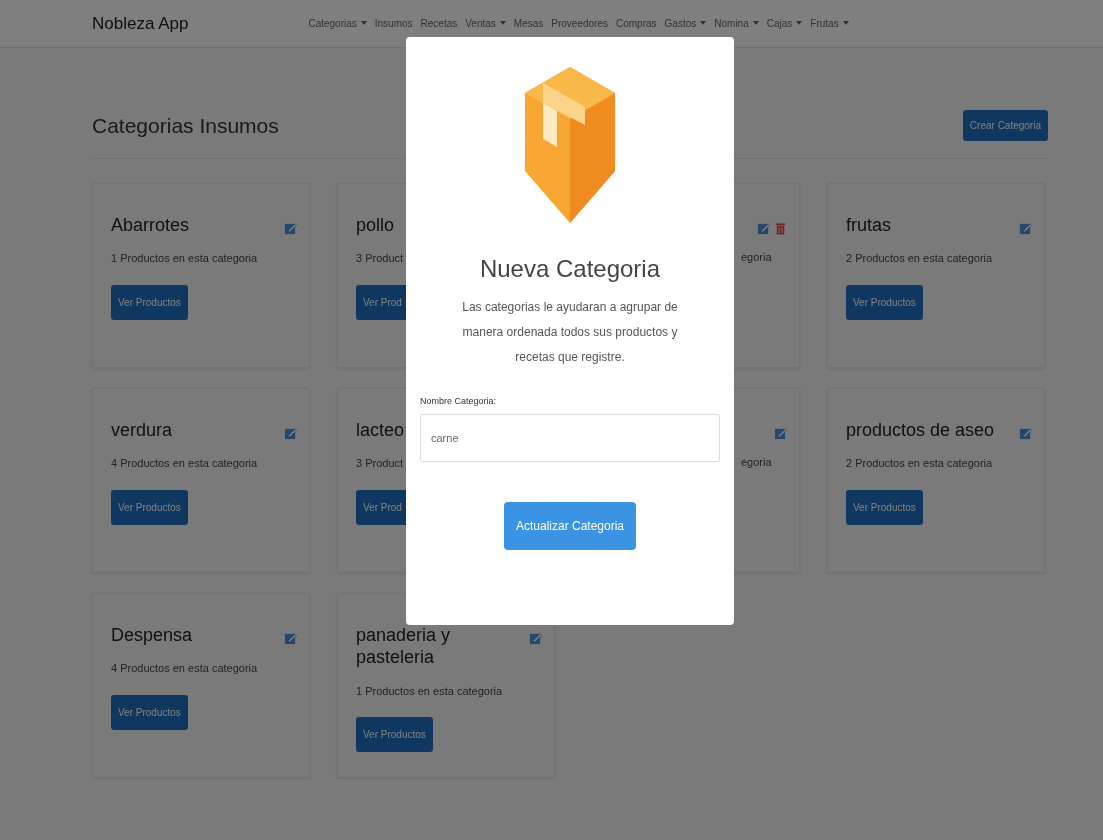 This screenshot has width=1103, height=840. I want to click on modal-title: Nueva Categoria, so click(570, 269).